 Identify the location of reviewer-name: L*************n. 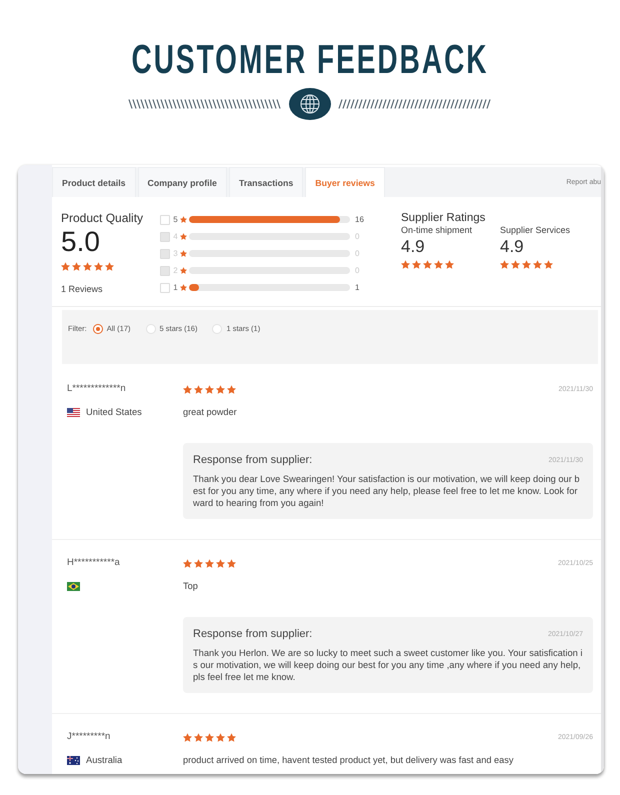
(97, 389).